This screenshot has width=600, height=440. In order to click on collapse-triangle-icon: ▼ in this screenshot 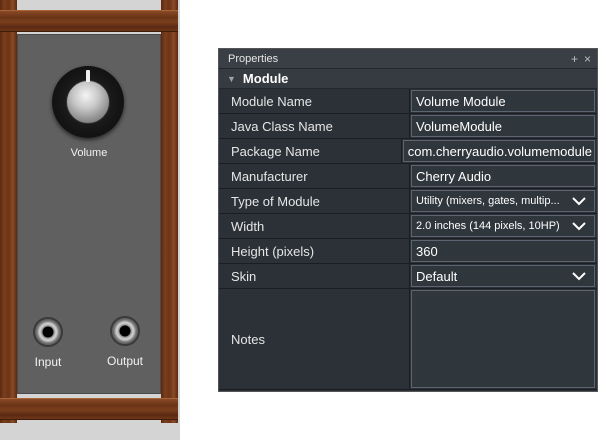, I will do `click(231, 79)`.